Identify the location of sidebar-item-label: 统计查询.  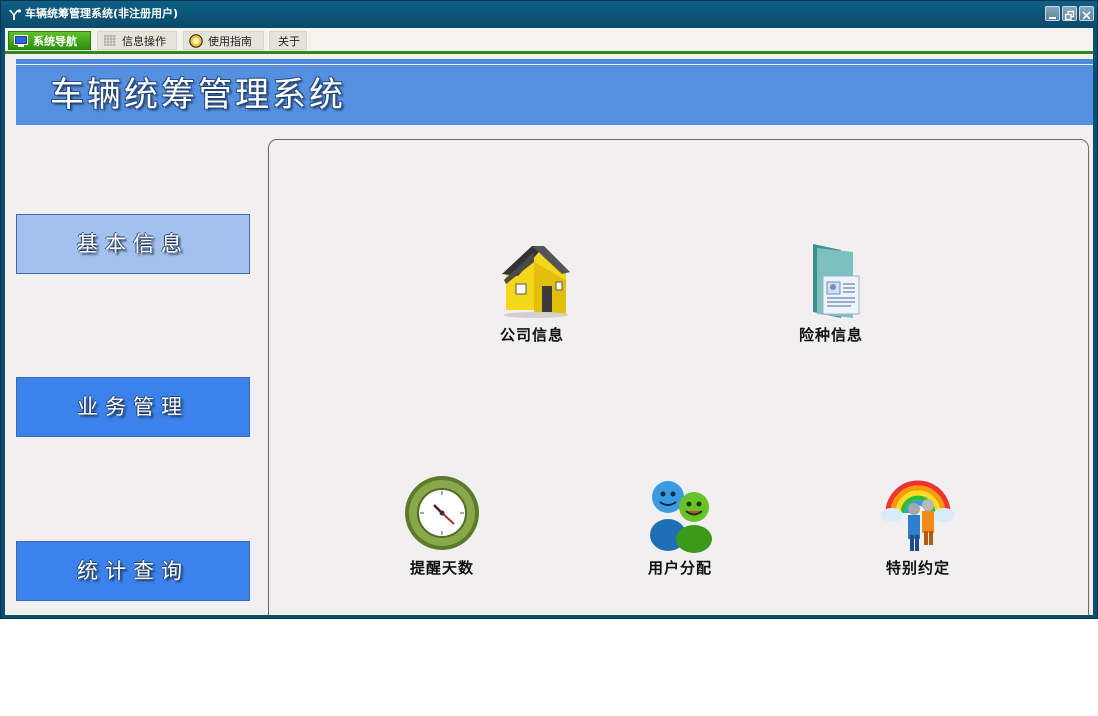
(133, 571).